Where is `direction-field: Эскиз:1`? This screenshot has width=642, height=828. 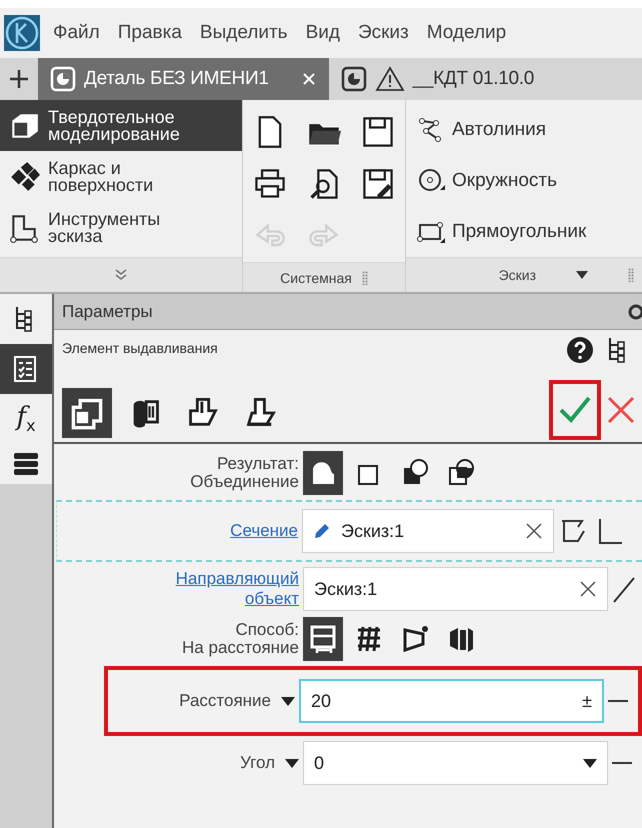 direction-field: Эскиз:1 is located at coordinates (455, 589).